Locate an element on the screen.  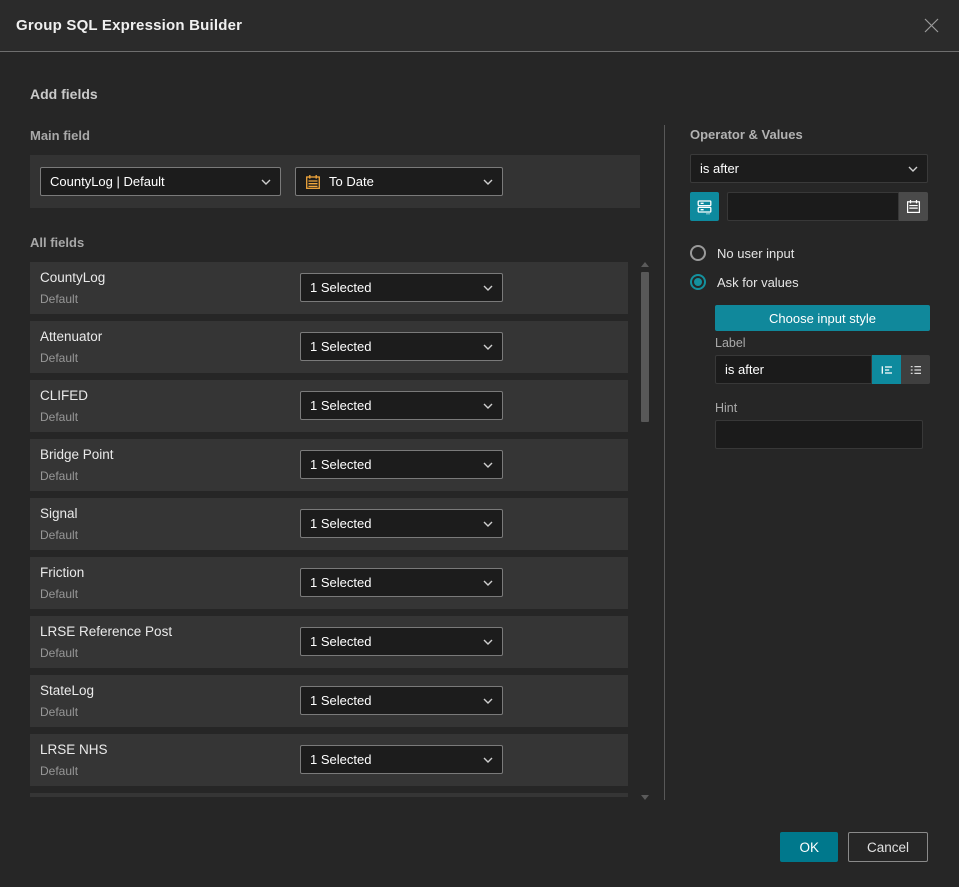
hint-field-label: Hint is located at coordinates (726, 408).